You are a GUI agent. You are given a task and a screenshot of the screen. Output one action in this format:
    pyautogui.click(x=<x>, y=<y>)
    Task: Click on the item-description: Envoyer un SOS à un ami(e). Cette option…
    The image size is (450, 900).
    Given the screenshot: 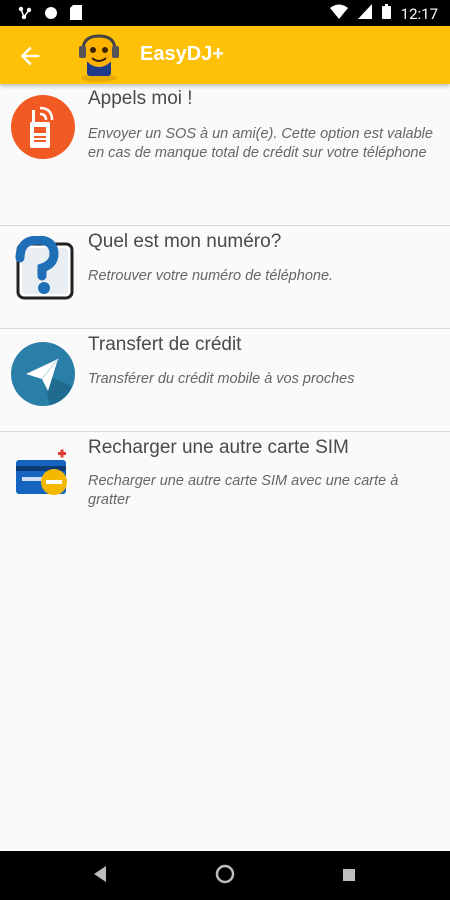 What is the action you would take?
    pyautogui.click(x=260, y=143)
    